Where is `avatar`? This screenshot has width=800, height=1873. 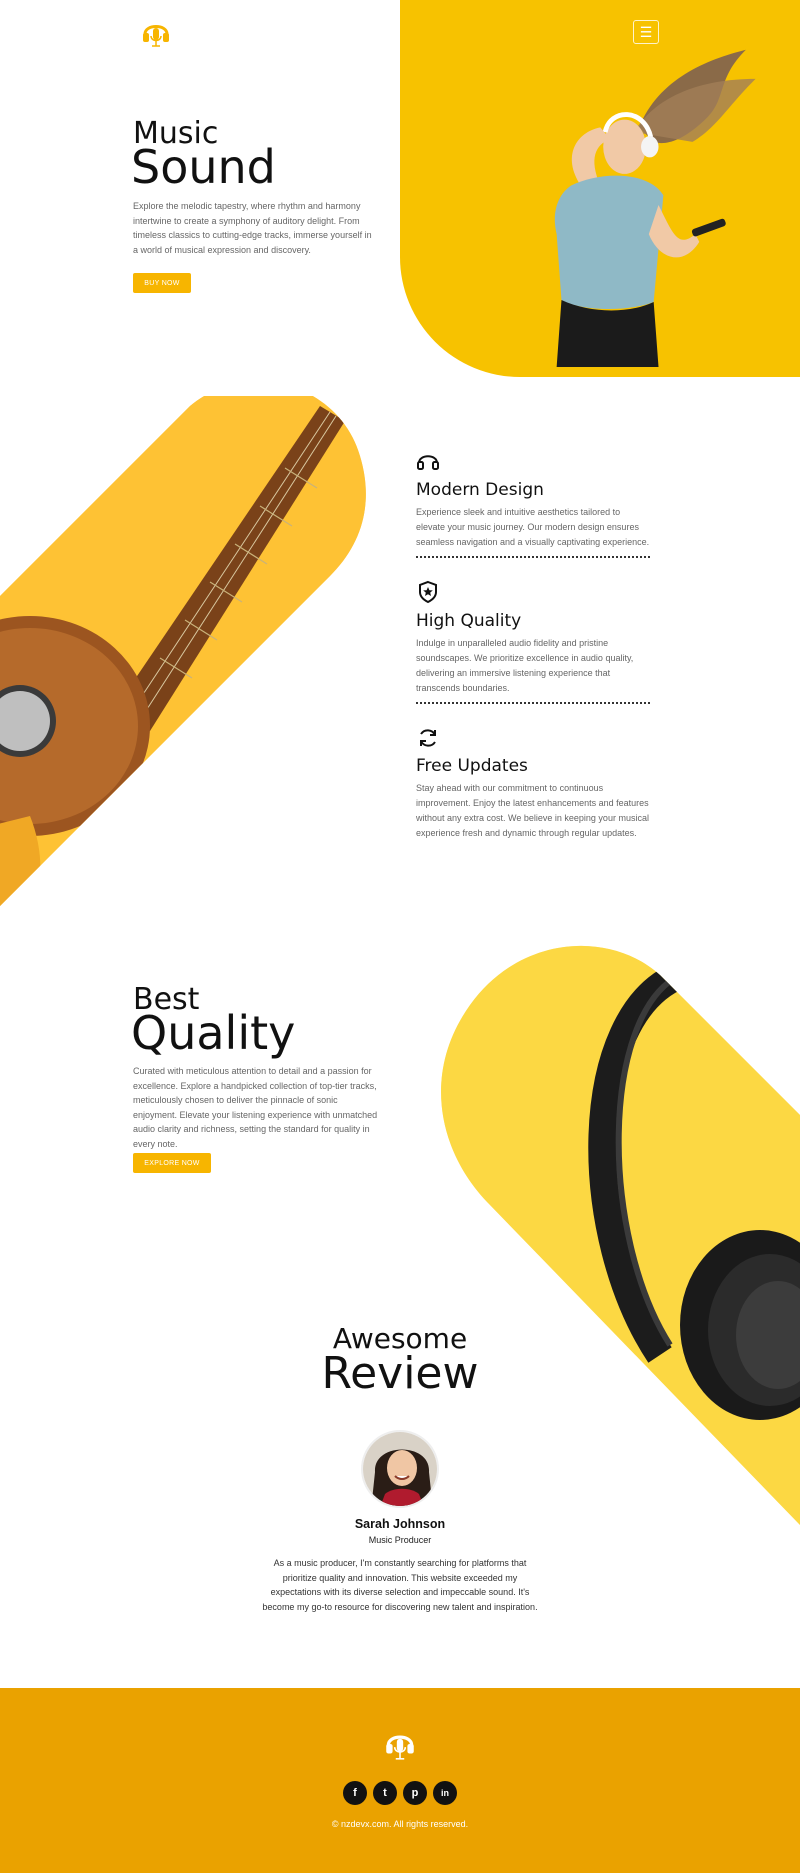 avatar is located at coordinates (400, 1469).